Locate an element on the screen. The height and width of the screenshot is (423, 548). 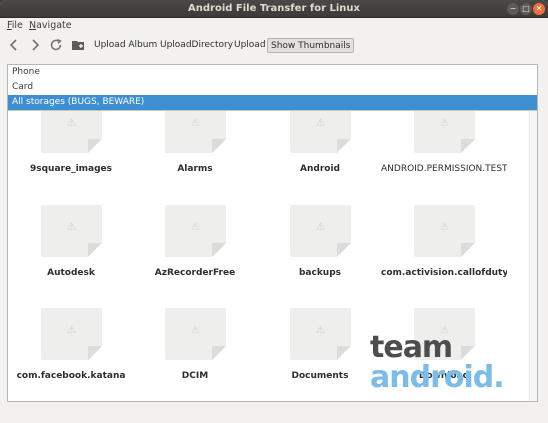
folder-item: ⚠ Documents is located at coordinates (312, 348).